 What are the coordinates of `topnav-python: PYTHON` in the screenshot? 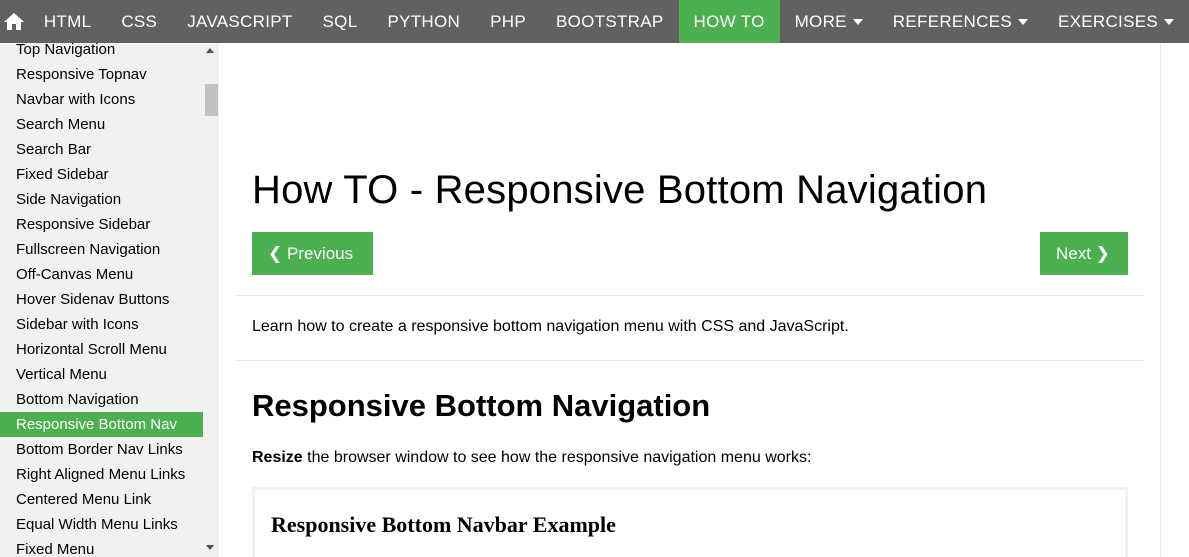 It's located at (423, 21).